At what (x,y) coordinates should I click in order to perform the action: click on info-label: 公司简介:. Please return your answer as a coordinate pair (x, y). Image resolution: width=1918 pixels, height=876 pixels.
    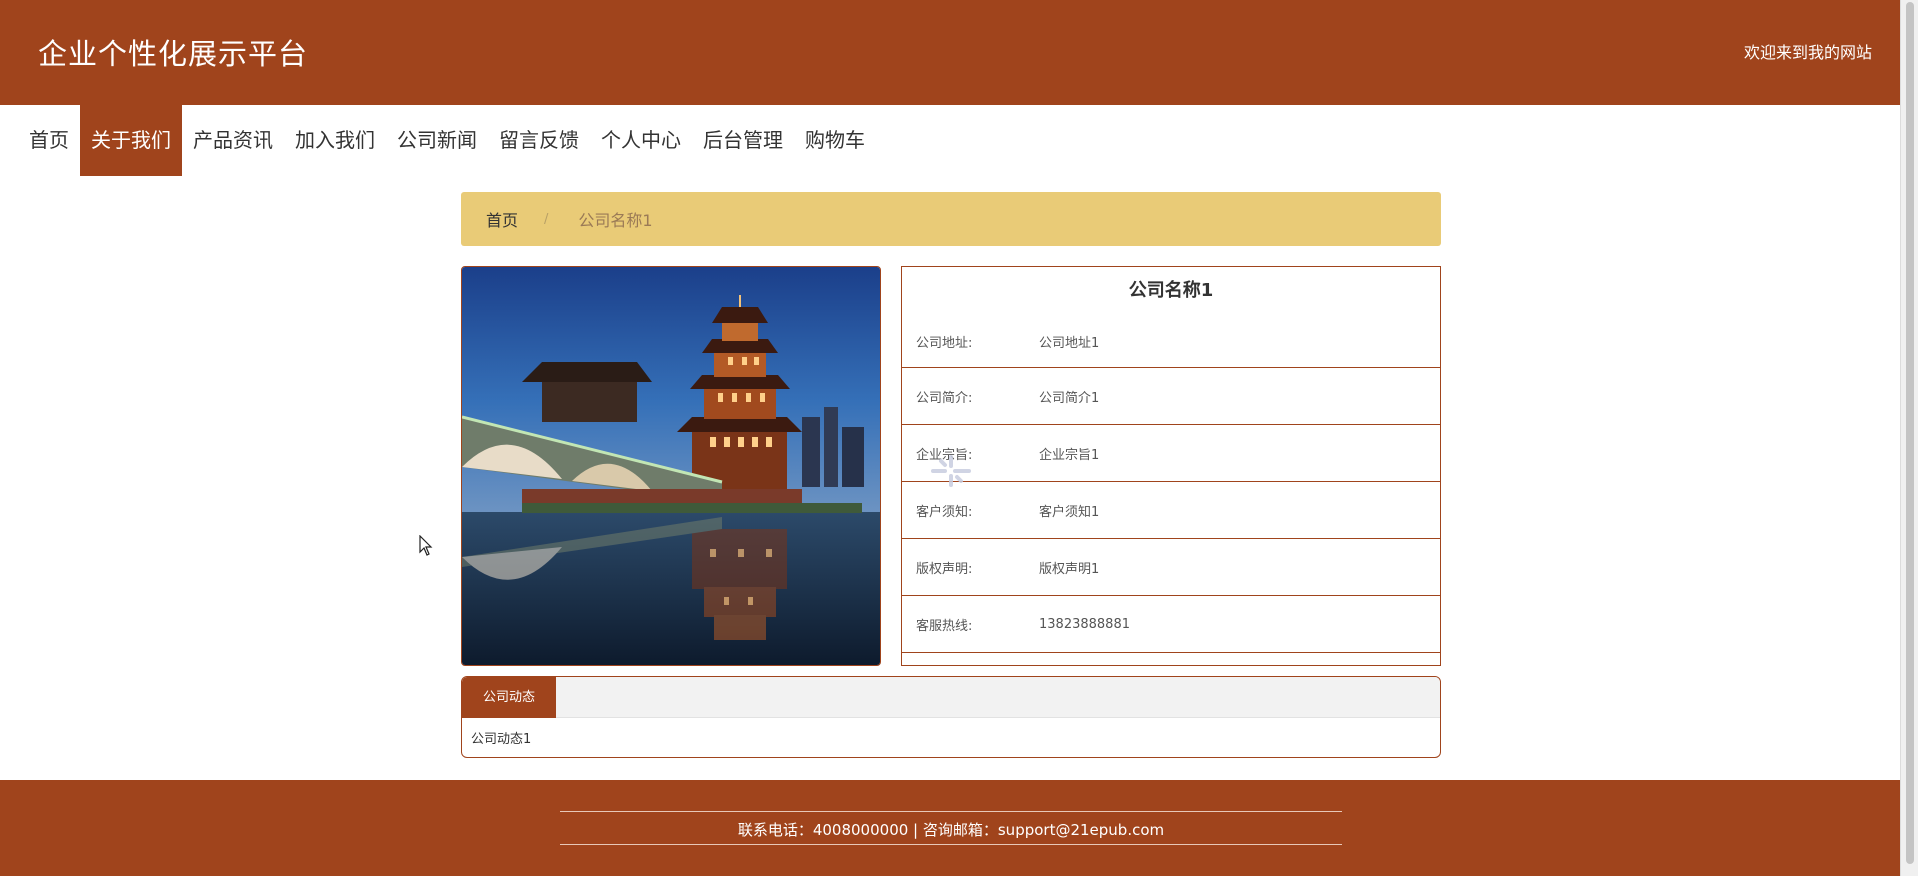
    Looking at the image, I should click on (944, 398).